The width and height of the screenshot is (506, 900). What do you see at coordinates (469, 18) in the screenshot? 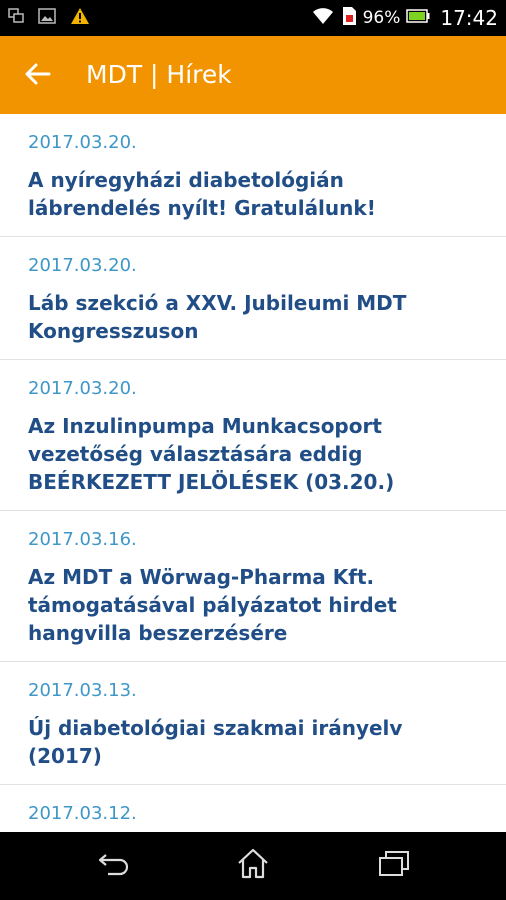
I see `clock: 17:42` at bounding box center [469, 18].